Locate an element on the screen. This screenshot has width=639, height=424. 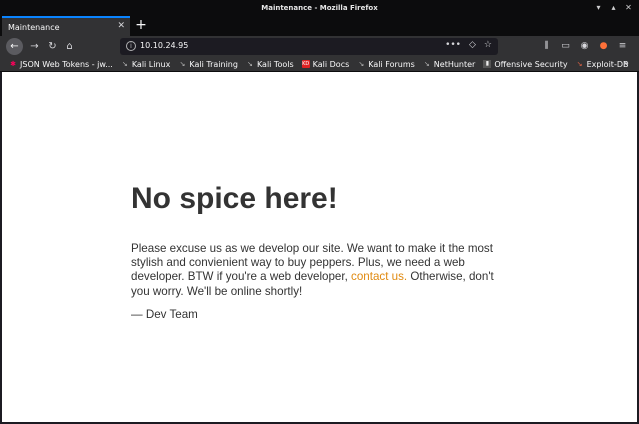
window-controls: ▾ ▴ ✕ is located at coordinates (613, 7).